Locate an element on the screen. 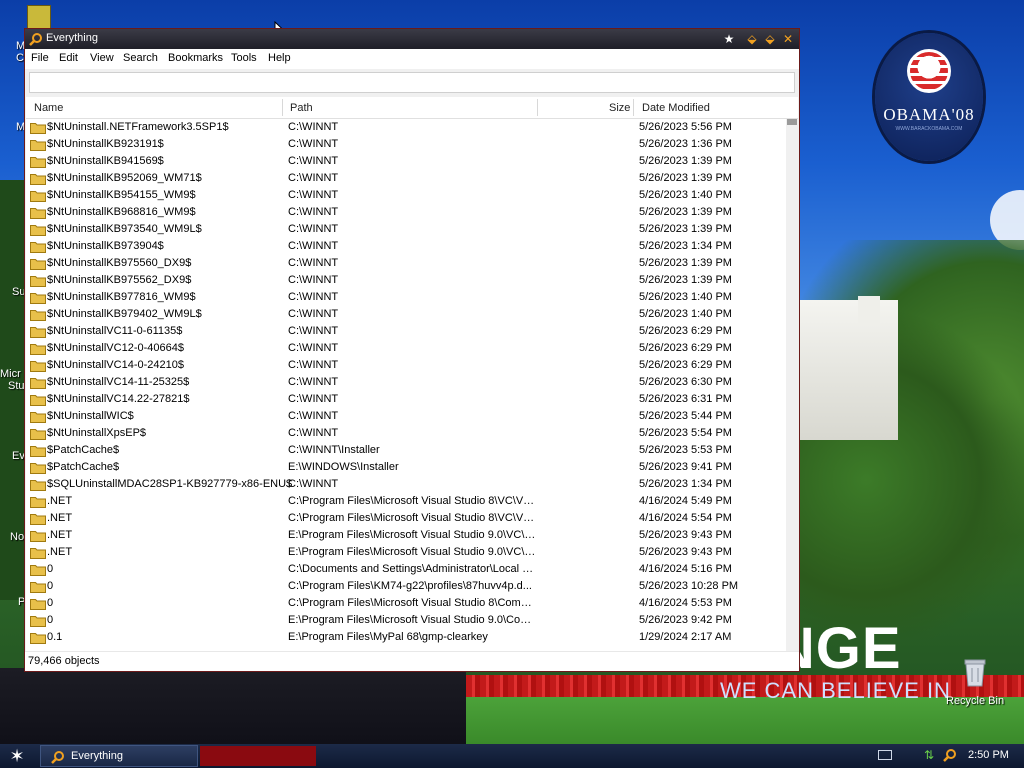 The width and height of the screenshot is (1024, 768). close-icon: ✕ is located at coordinates (788, 39).